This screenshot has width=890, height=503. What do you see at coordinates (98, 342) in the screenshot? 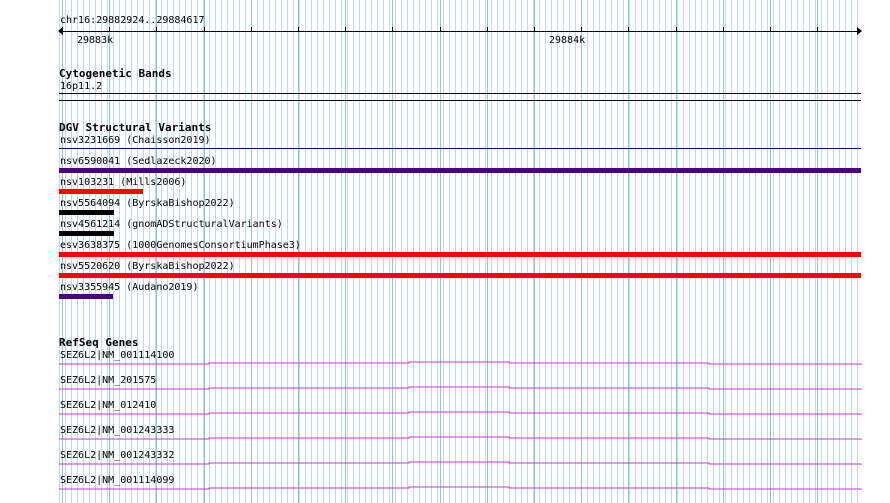
I see `track-title-refseq-genes: RefSeq Genes` at bounding box center [98, 342].